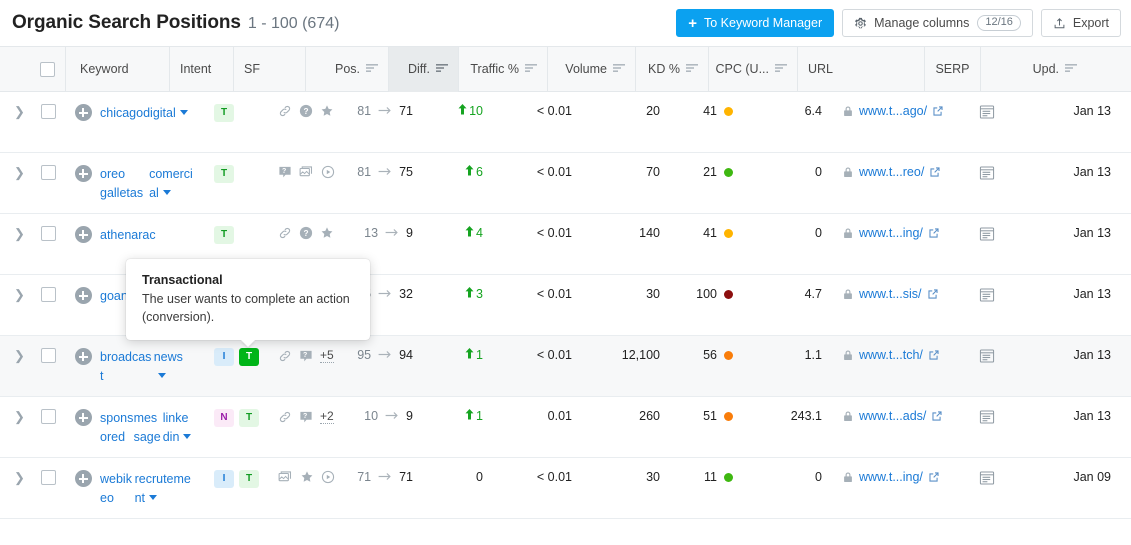 The height and width of the screenshot is (545, 1131). What do you see at coordinates (755, 23) in the screenshot?
I see `to-keyword-manager-button: + To Keyword Manager` at bounding box center [755, 23].